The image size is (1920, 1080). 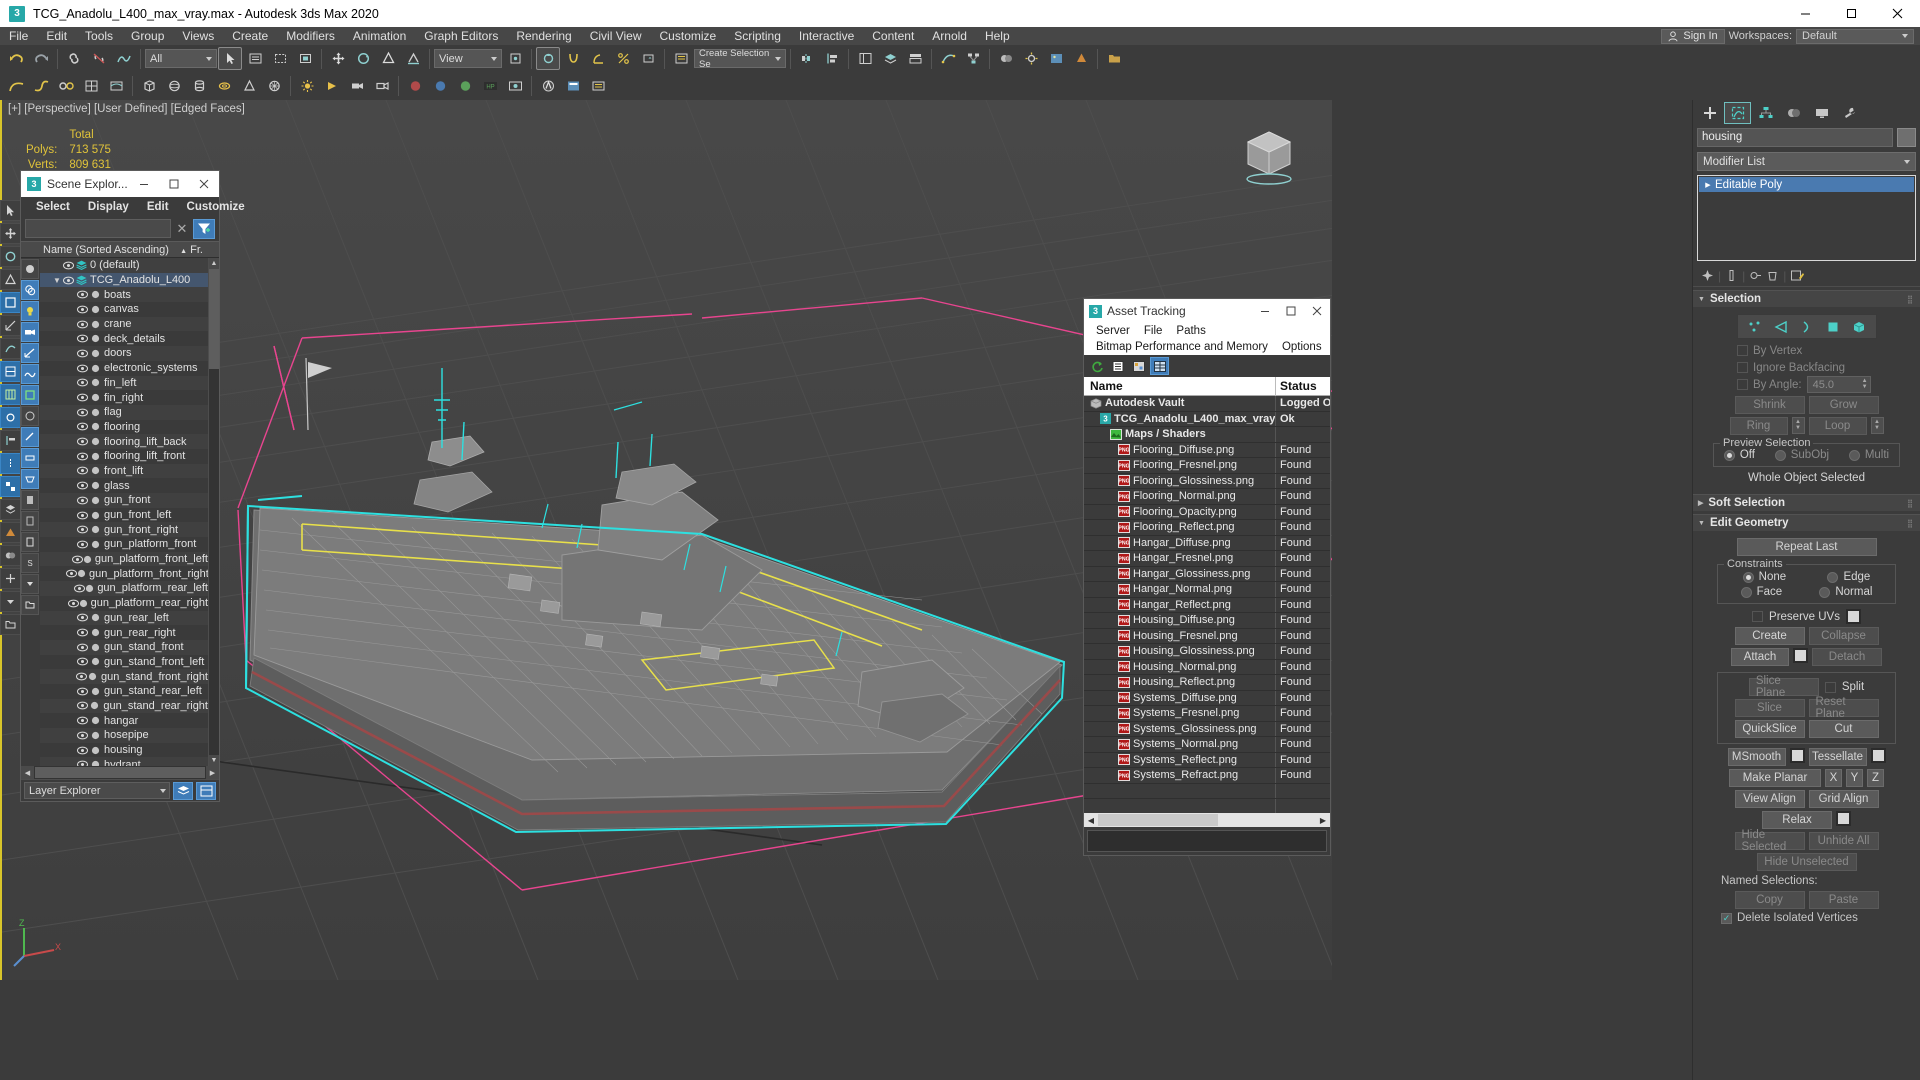 What do you see at coordinates (124, 471) in the screenshot?
I see `scene-explorer-row: front_lift` at bounding box center [124, 471].